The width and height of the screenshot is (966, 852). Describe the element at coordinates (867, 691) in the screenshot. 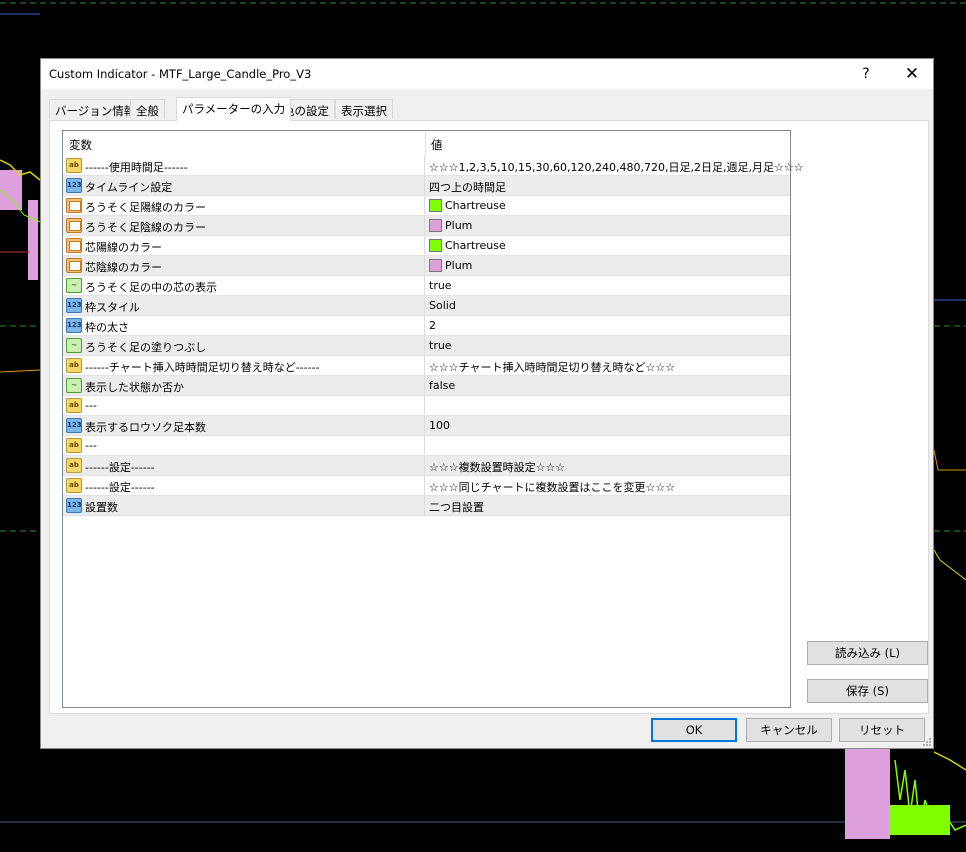

I see `save-button: 保存 (S)` at that location.